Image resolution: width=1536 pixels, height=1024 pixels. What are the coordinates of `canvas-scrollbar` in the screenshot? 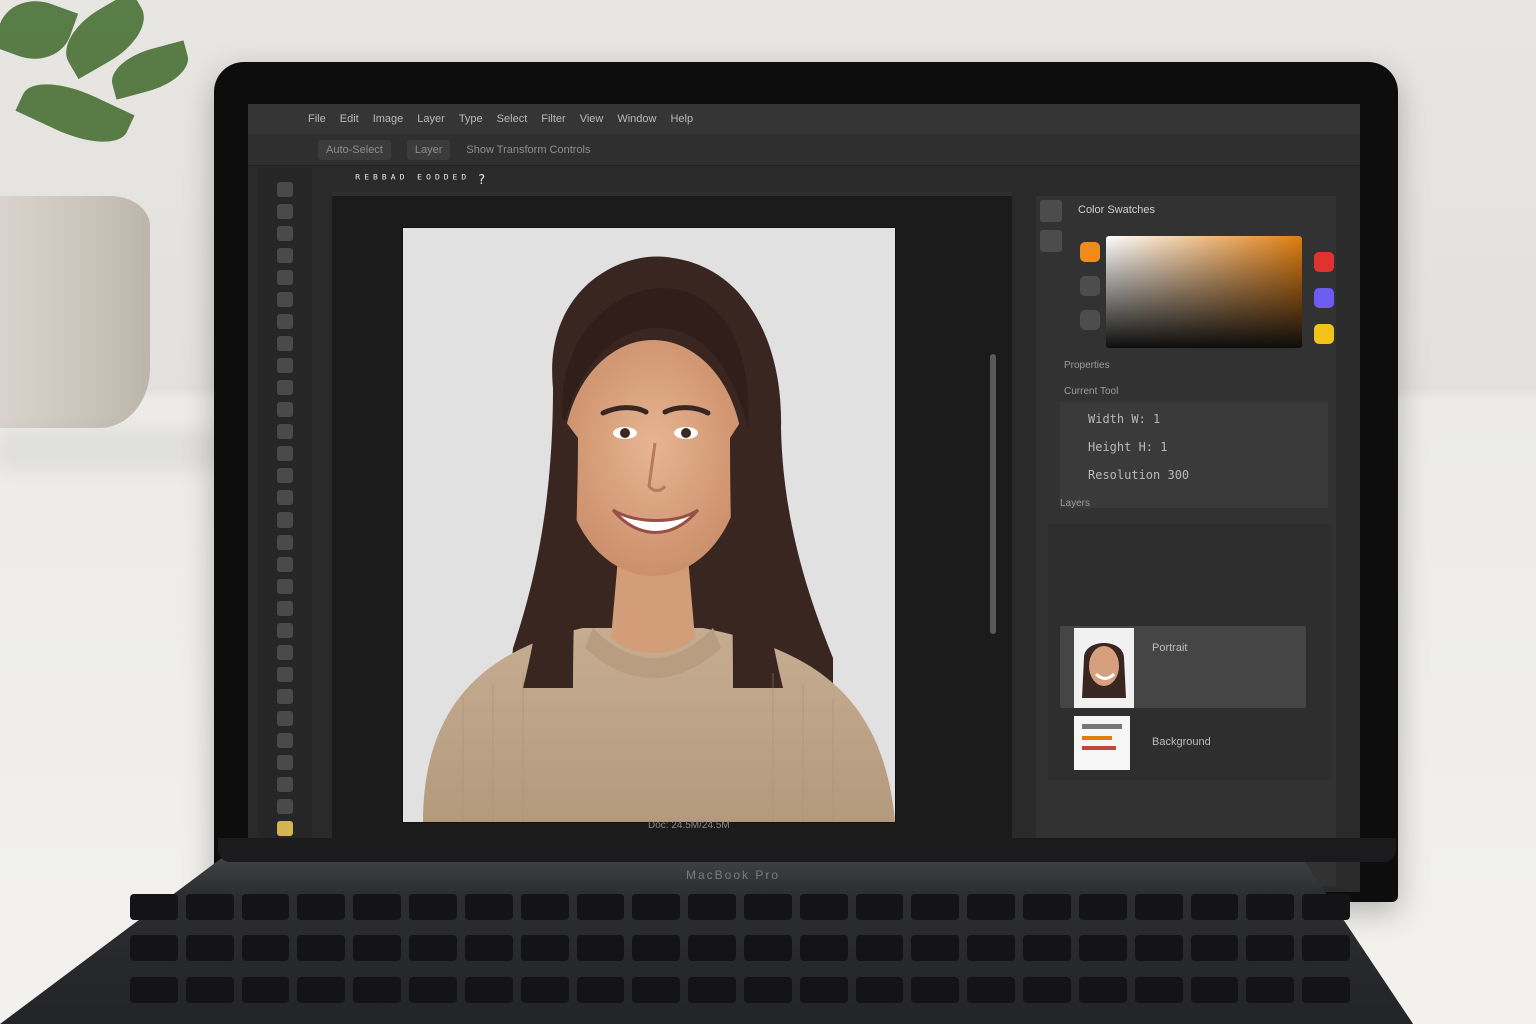 It's located at (993, 494).